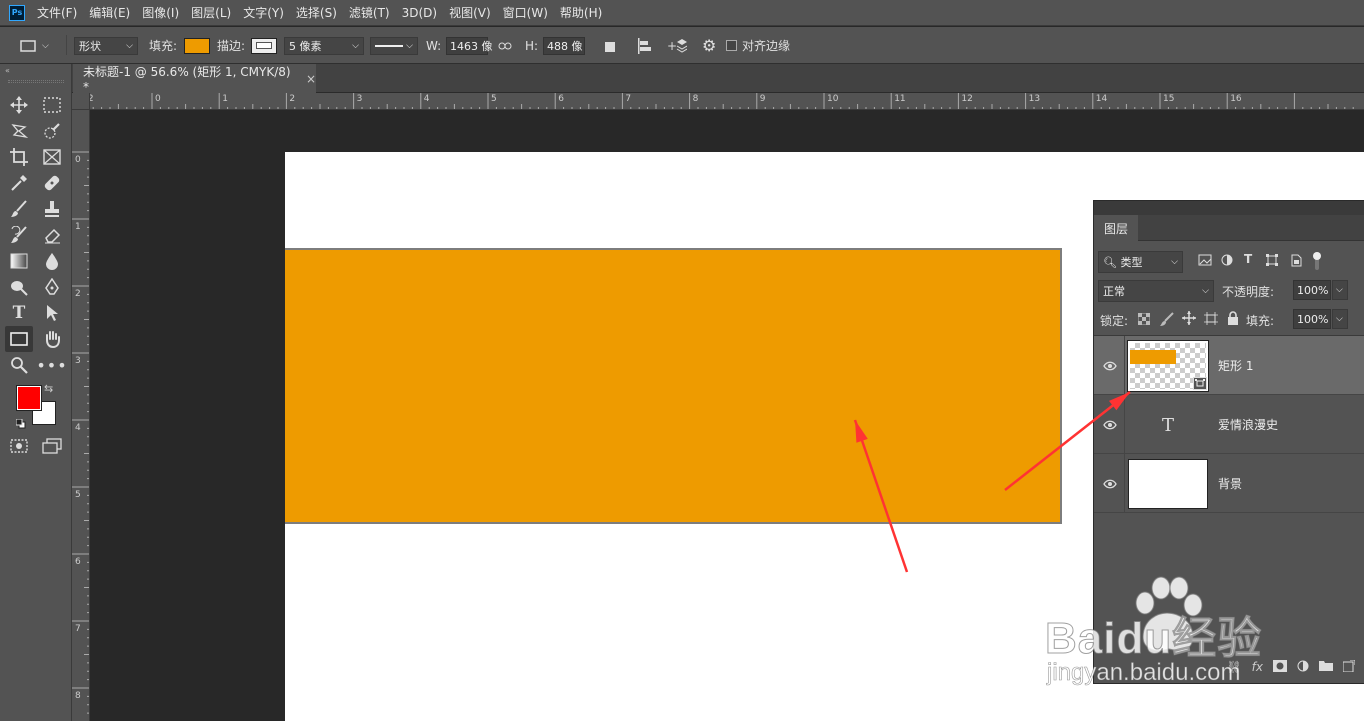 The width and height of the screenshot is (1364, 721). I want to click on type-tool-icon: T, so click(19, 313).